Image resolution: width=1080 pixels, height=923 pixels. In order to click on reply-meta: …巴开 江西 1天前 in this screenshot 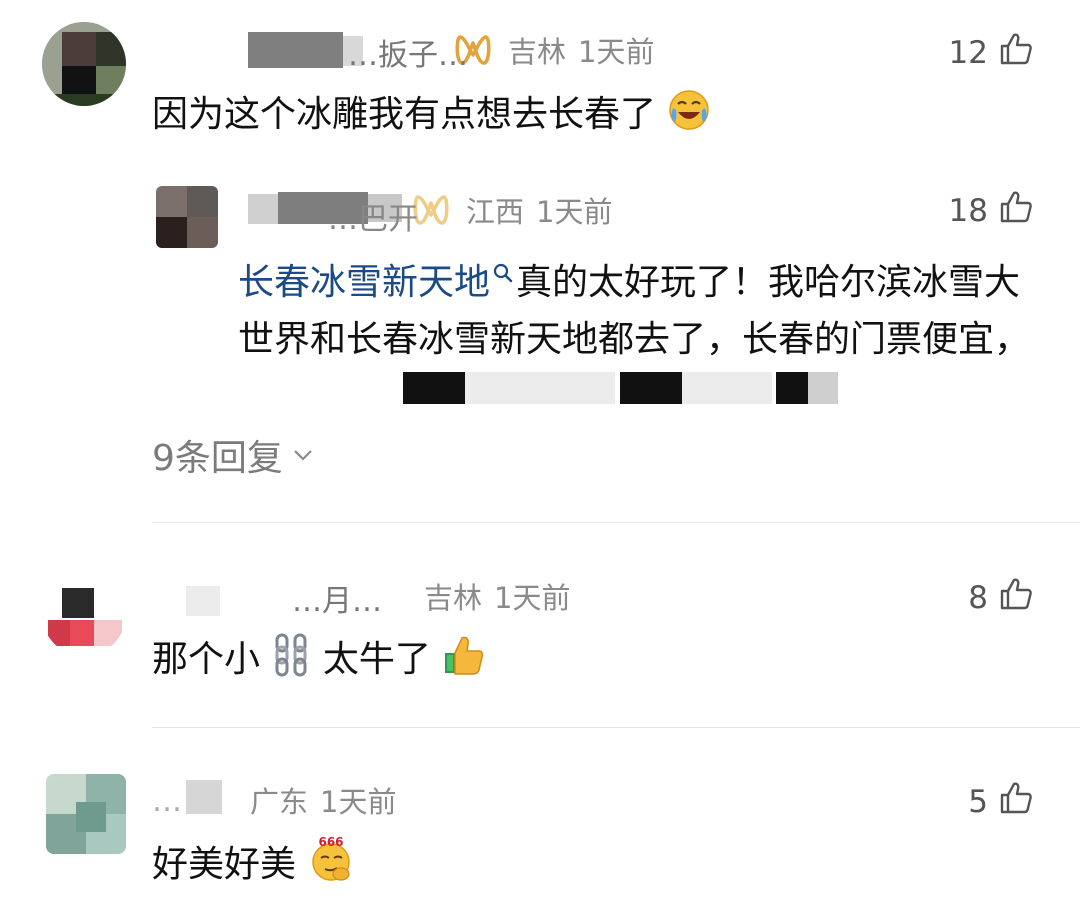, I will do `click(430, 212)`.